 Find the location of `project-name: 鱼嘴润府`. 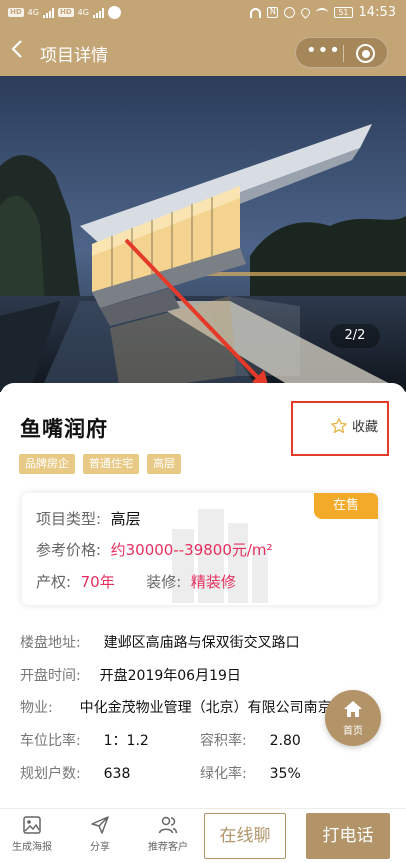

project-name: 鱼嘴润府 is located at coordinates (64, 429).